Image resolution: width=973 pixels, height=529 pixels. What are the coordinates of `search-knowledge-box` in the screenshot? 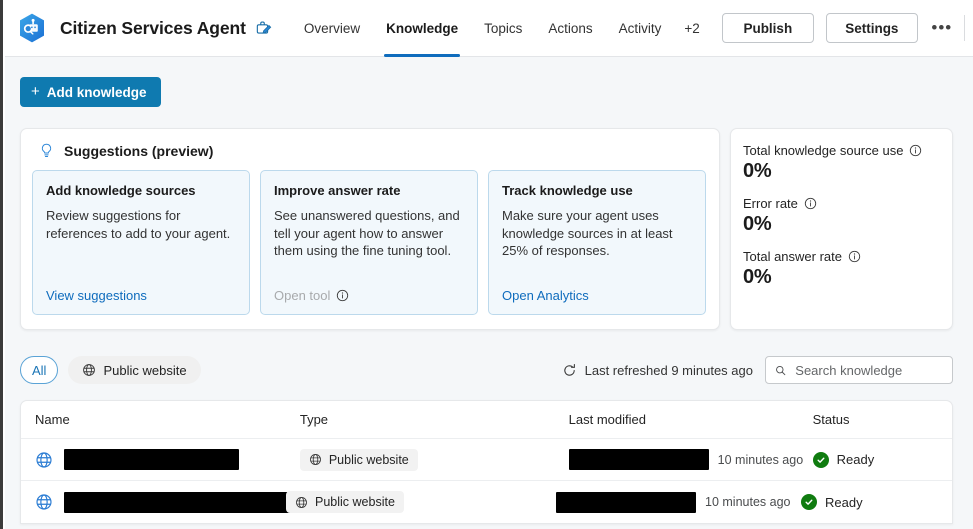 It's located at (859, 370).